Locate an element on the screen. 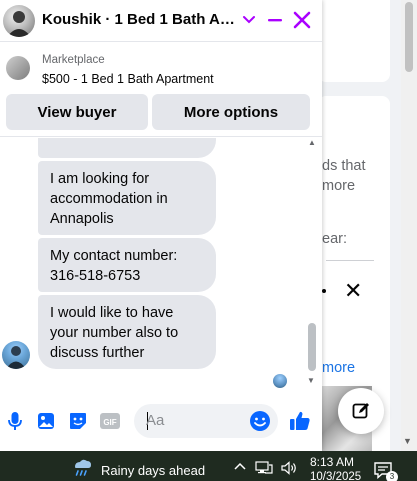 The image size is (417, 481). listing-kicker: Marketplace is located at coordinates (73, 60).